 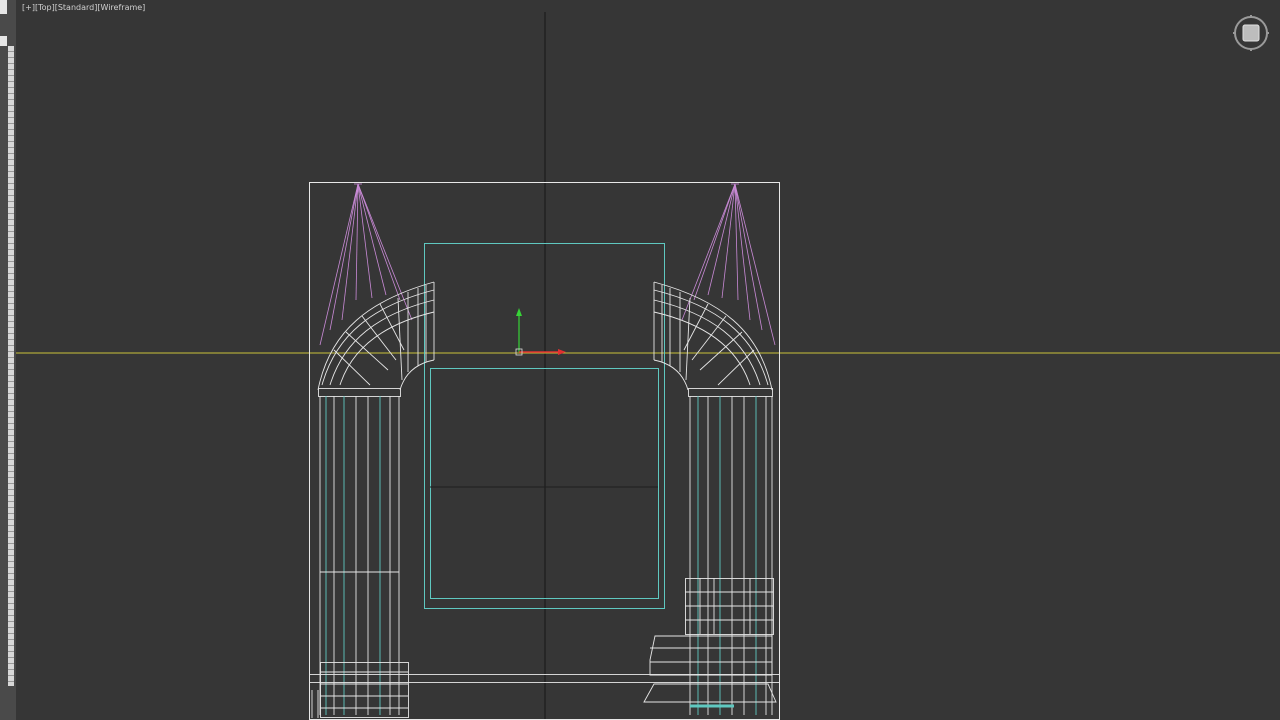 I want to click on left-column-wireframe, so click(x=376, y=499).